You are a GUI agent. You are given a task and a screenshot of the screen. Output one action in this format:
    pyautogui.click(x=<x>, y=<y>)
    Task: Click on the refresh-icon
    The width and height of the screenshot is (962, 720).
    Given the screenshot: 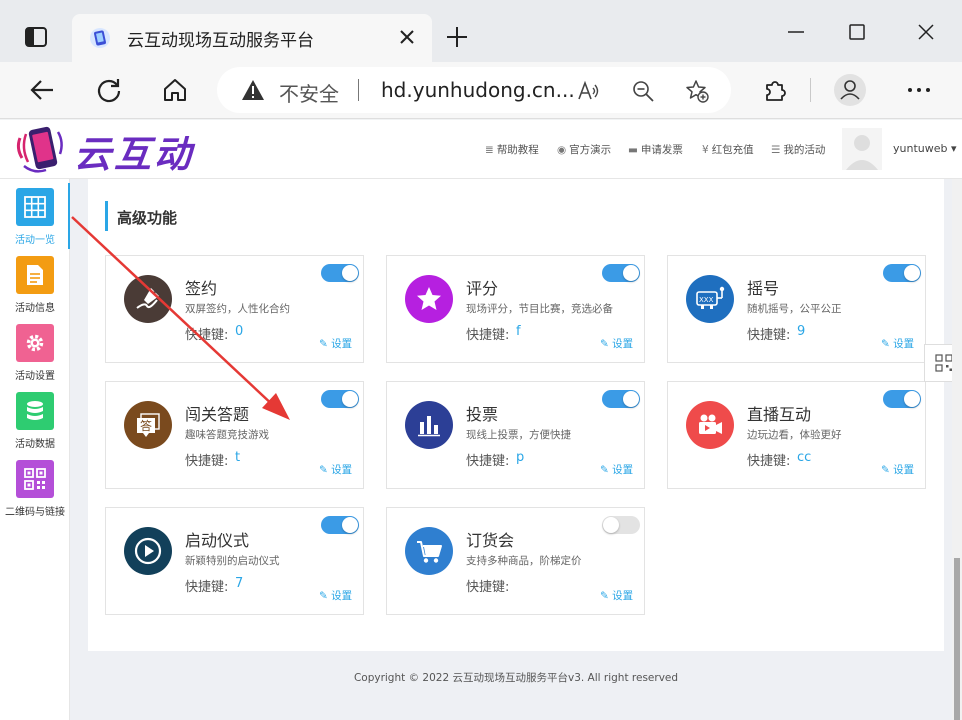 What is the action you would take?
    pyautogui.click(x=109, y=90)
    